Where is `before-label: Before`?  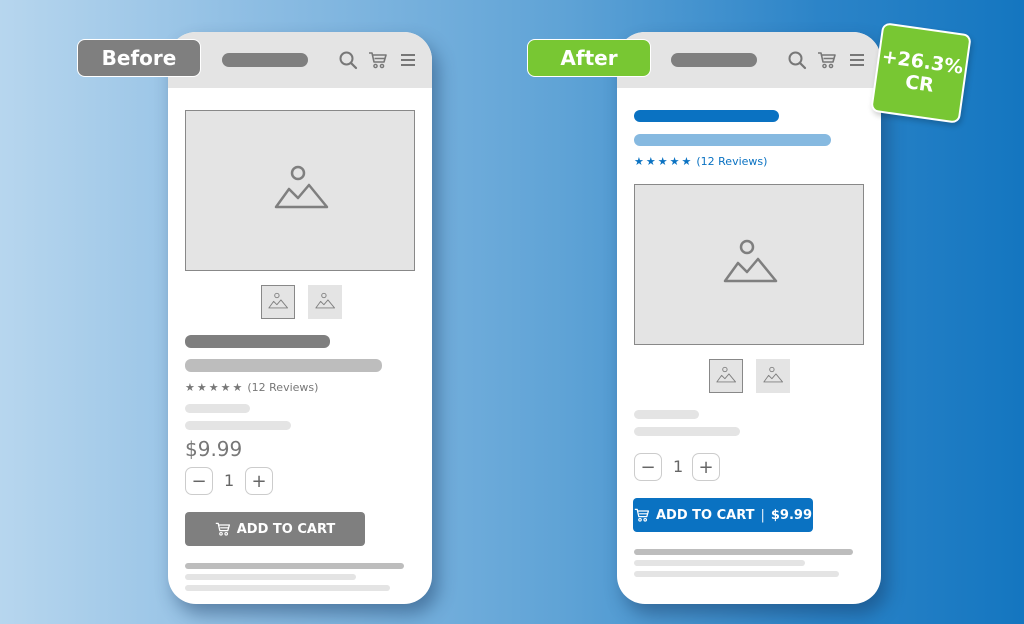 before-label: Before is located at coordinates (139, 58).